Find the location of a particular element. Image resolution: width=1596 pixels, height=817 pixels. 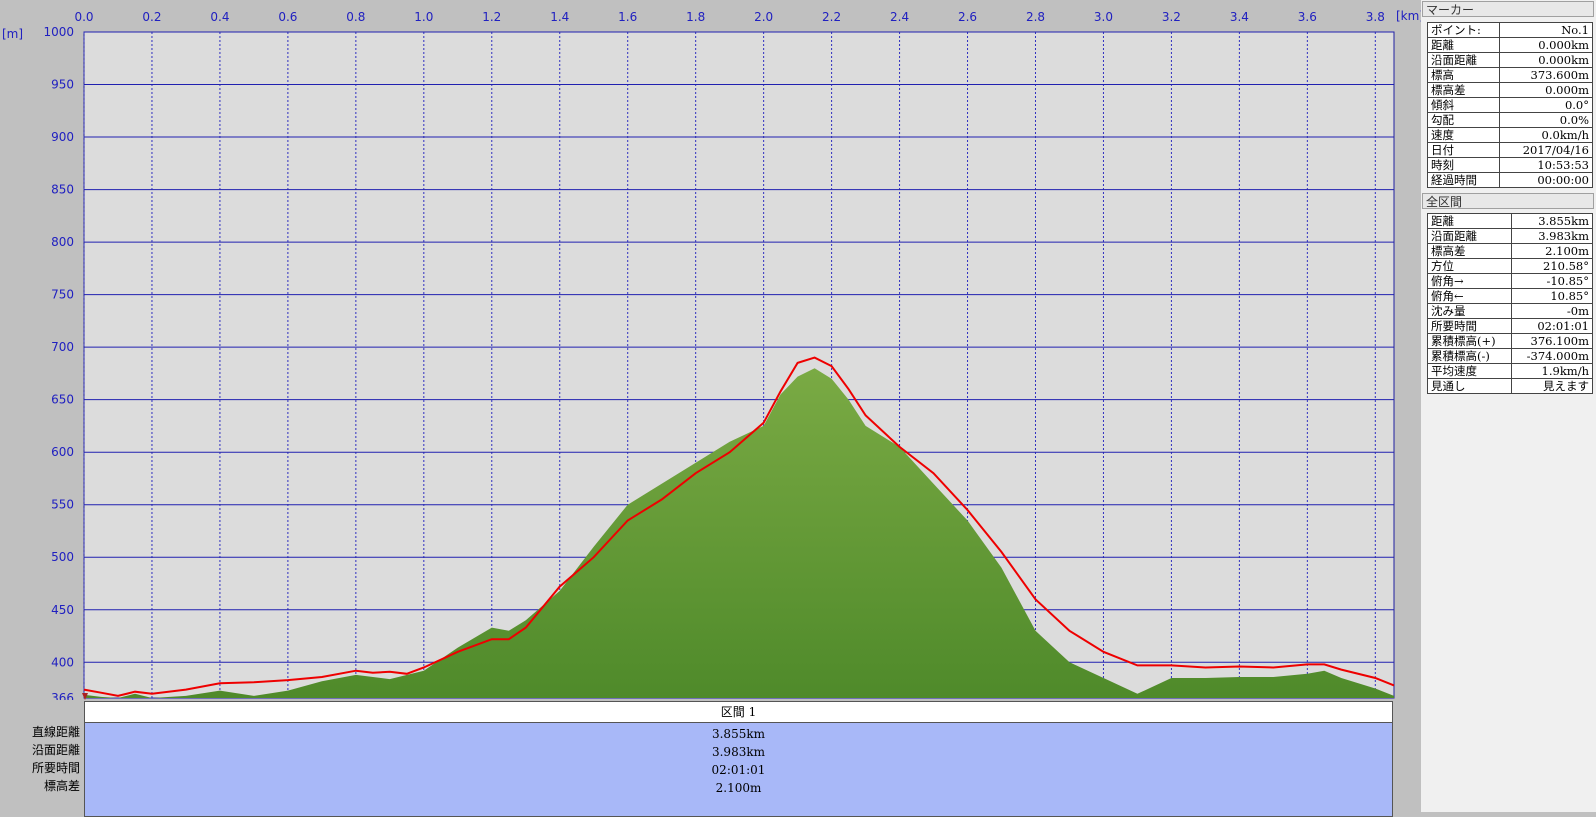

range-info-value: 02:01:01 is located at coordinates (1552, 326).